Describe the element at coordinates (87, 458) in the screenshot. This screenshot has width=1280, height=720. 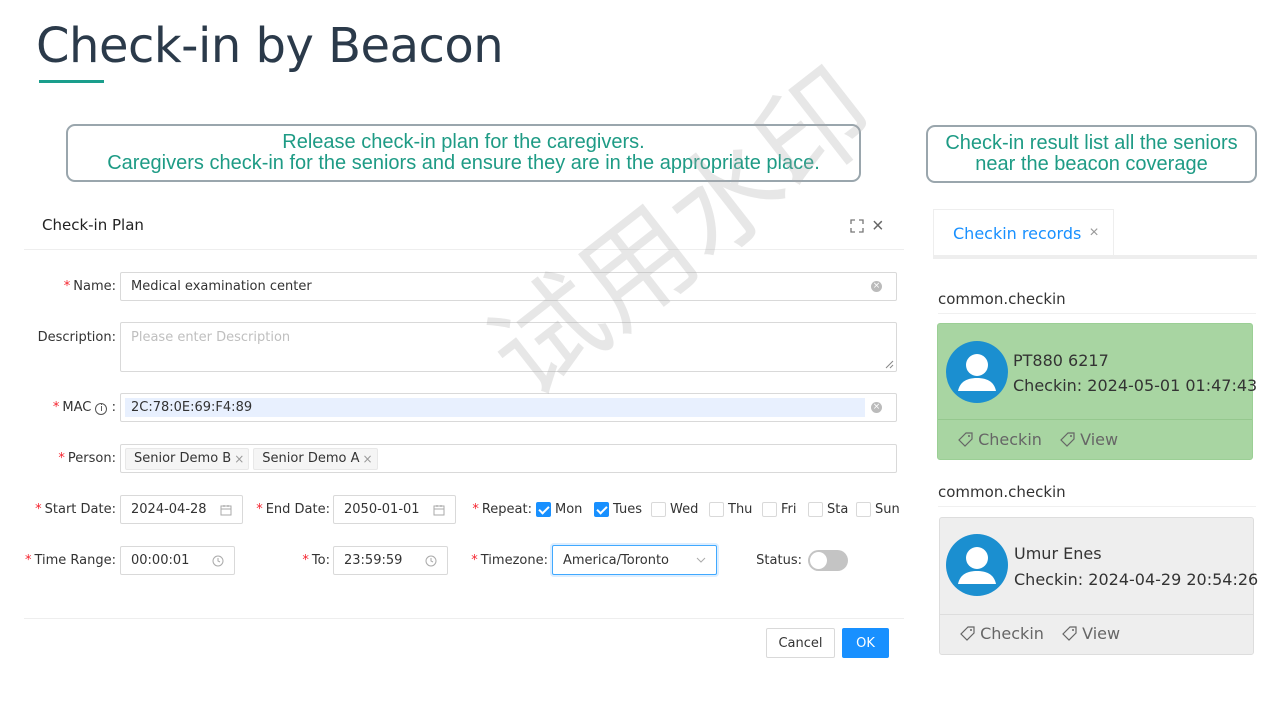
I see `person-label: * Person:` at that location.